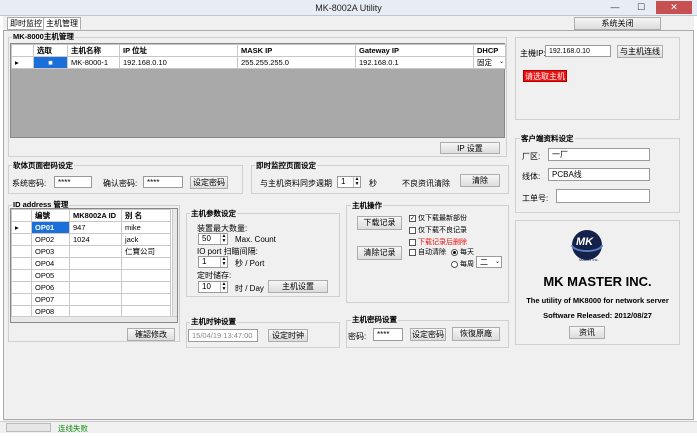 The width and height of the screenshot is (697, 436). What do you see at coordinates (22, 50) in the screenshot?
I see `row-header` at bounding box center [22, 50].